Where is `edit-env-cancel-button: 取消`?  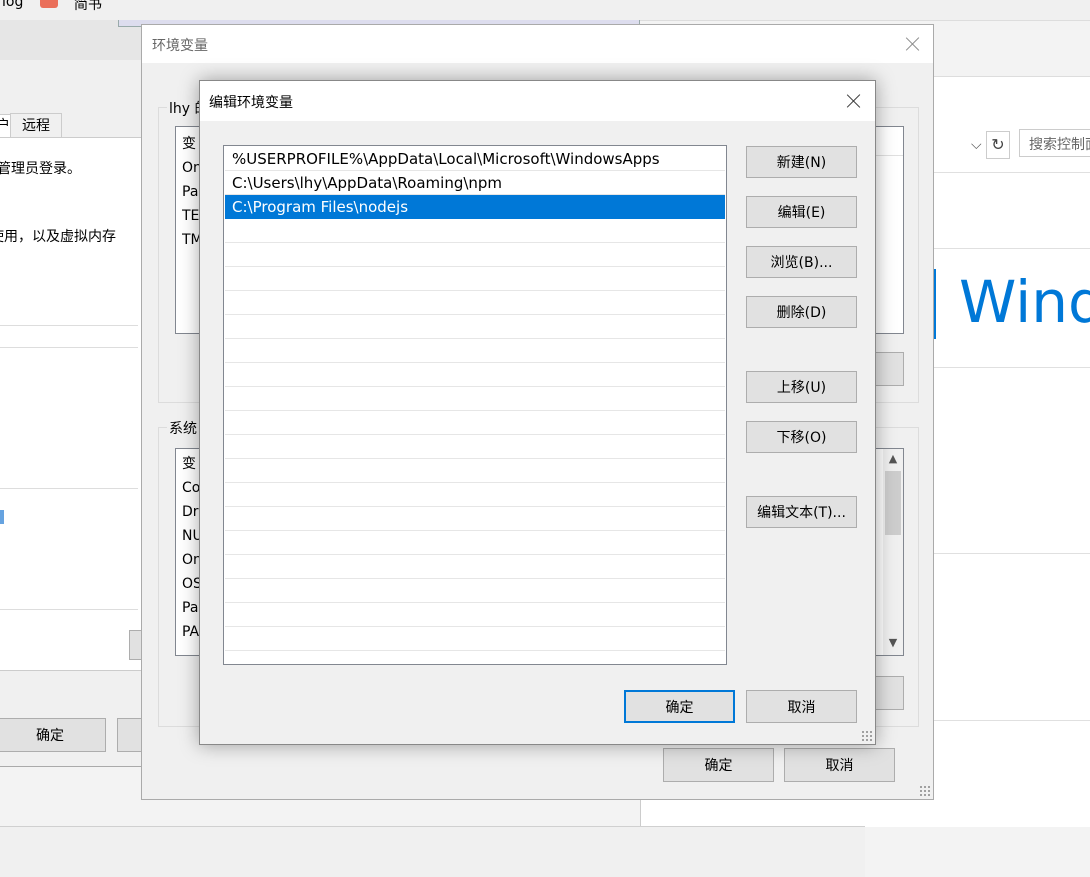 edit-env-cancel-button: 取消 is located at coordinates (801, 706).